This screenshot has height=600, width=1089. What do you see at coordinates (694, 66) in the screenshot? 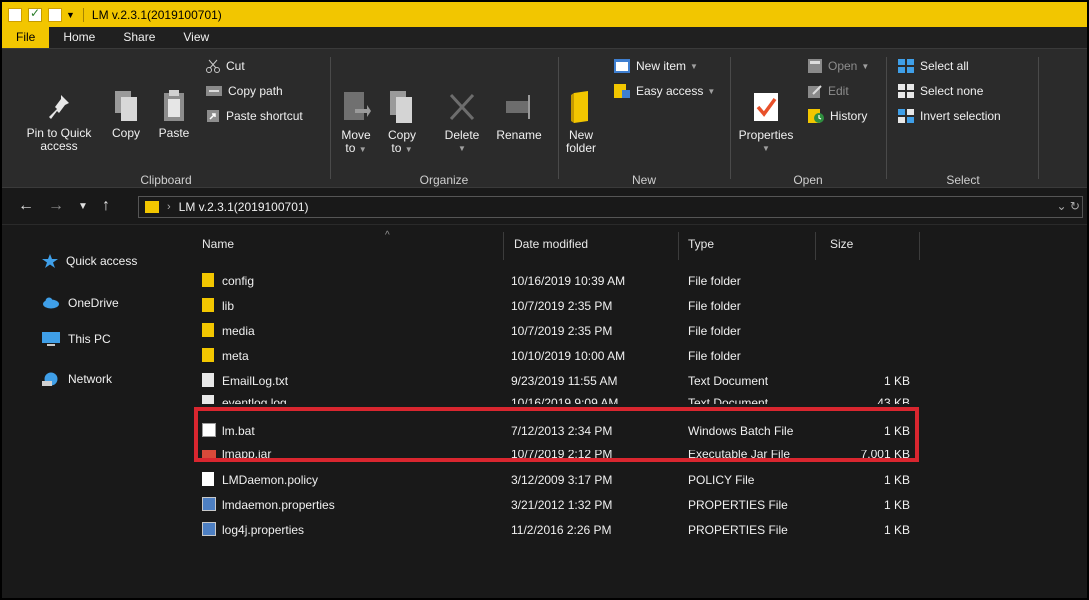
I see `chevron-down-icon: ▼` at bounding box center [694, 66].